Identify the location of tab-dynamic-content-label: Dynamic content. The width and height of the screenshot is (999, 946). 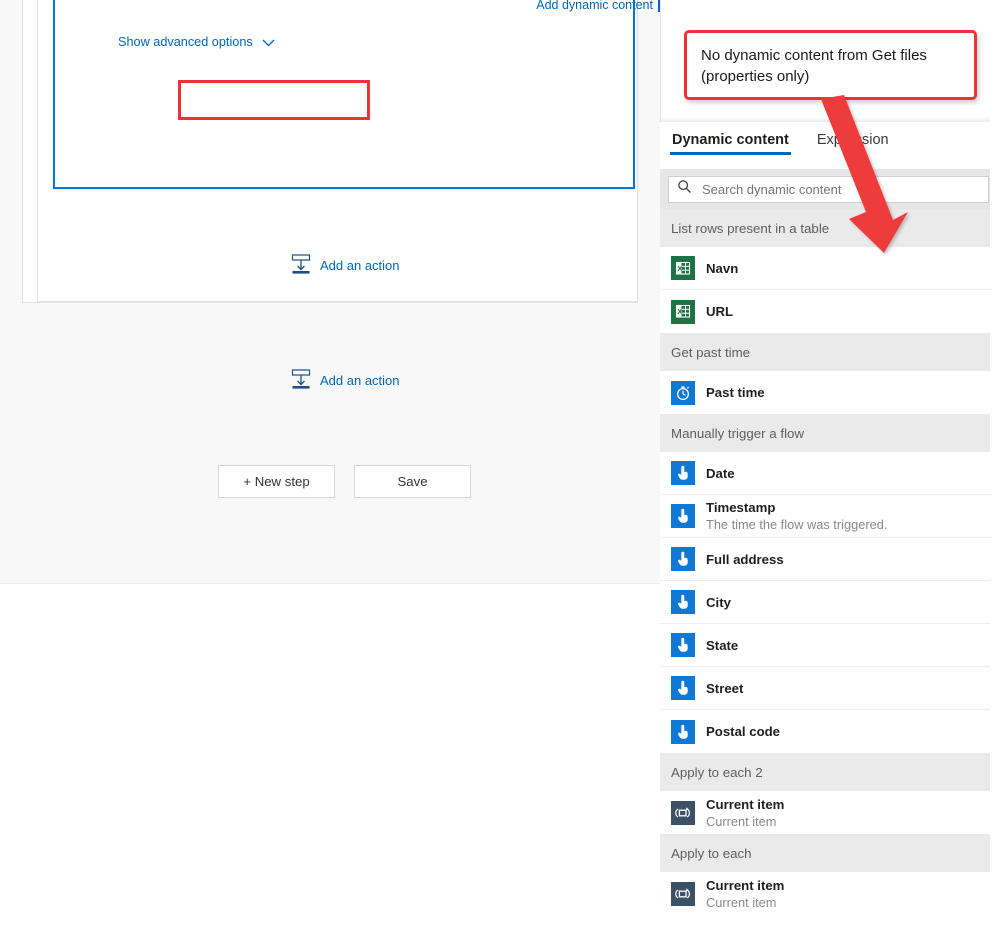
(730, 140).